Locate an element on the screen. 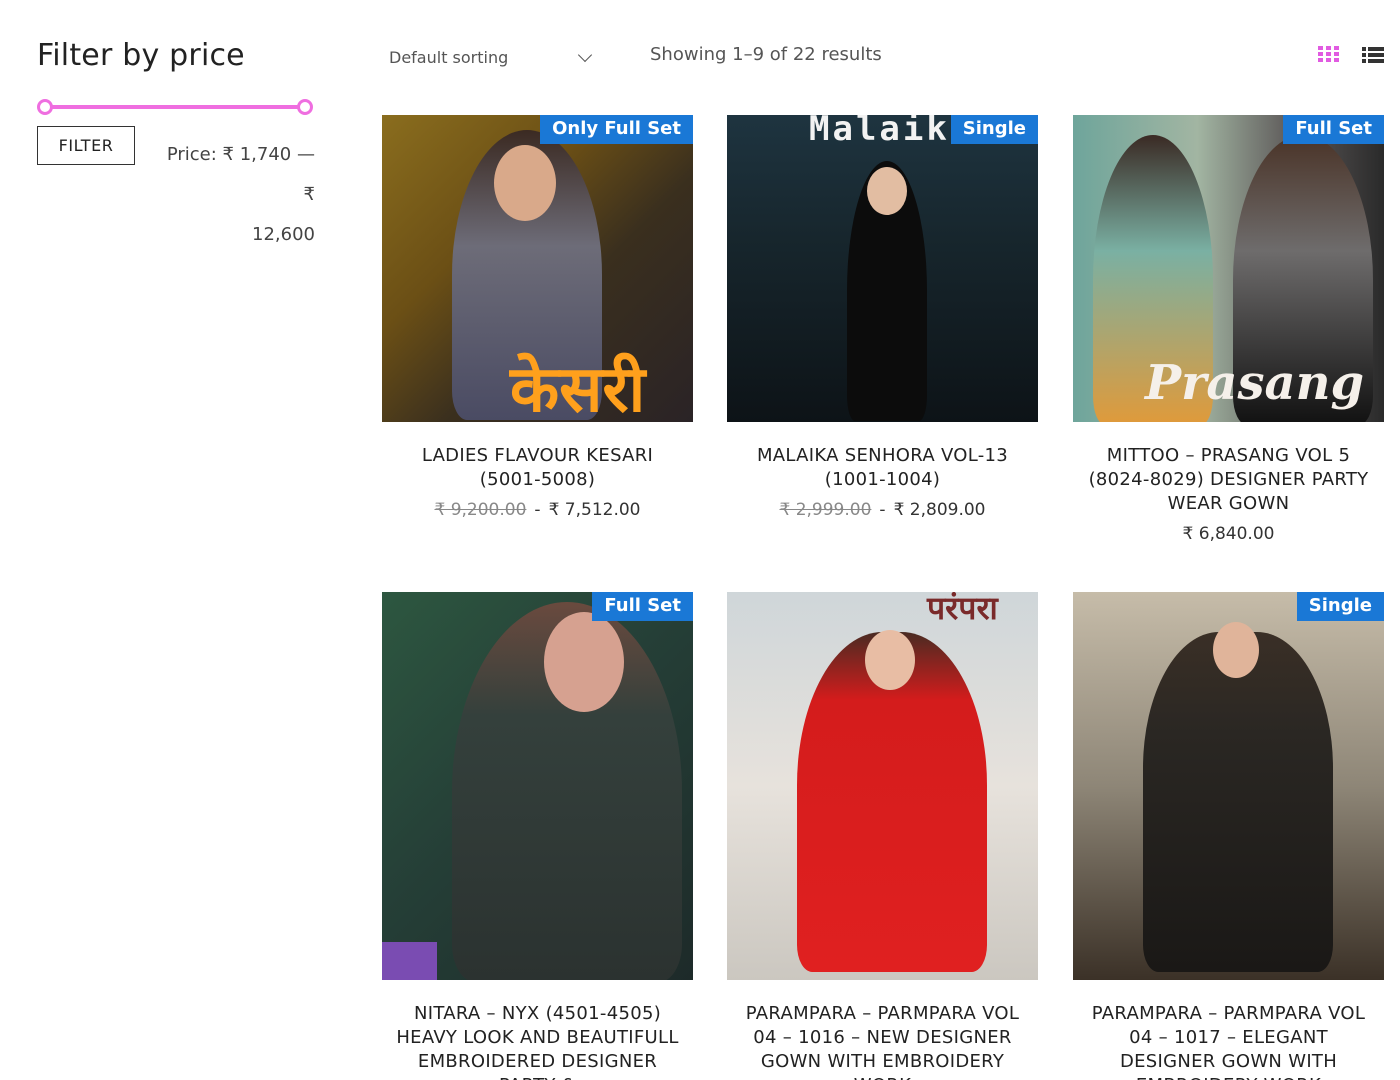 The height and width of the screenshot is (1080, 1400). sort-dropdown: Default sorting is located at coordinates (491, 57).